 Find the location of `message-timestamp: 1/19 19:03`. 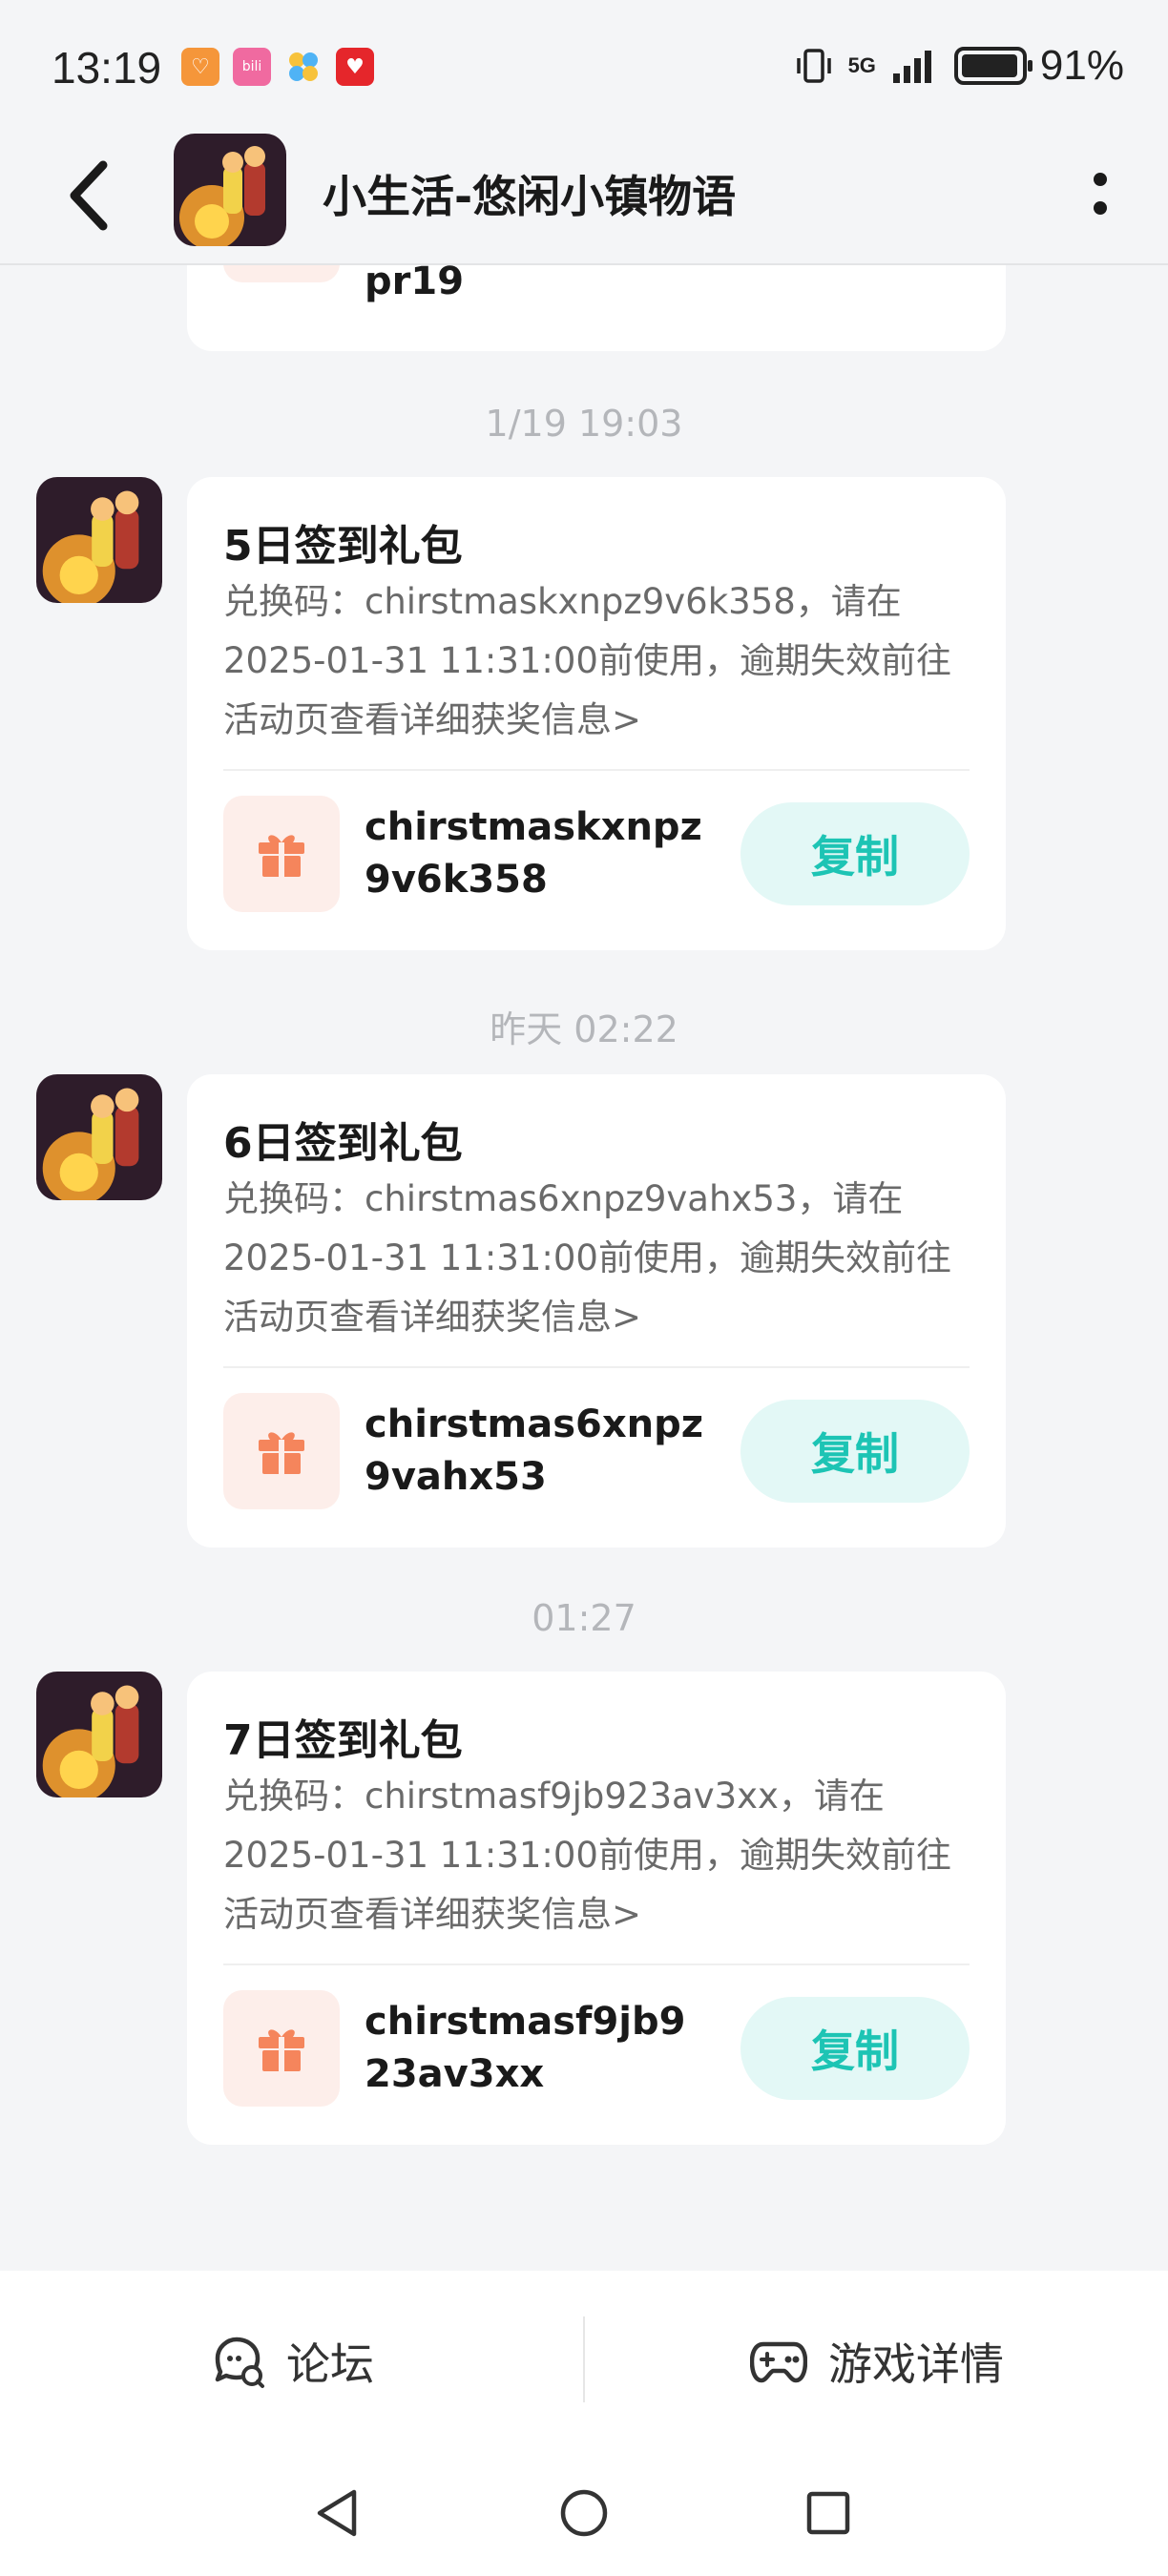

message-timestamp: 1/19 19:03 is located at coordinates (584, 424).